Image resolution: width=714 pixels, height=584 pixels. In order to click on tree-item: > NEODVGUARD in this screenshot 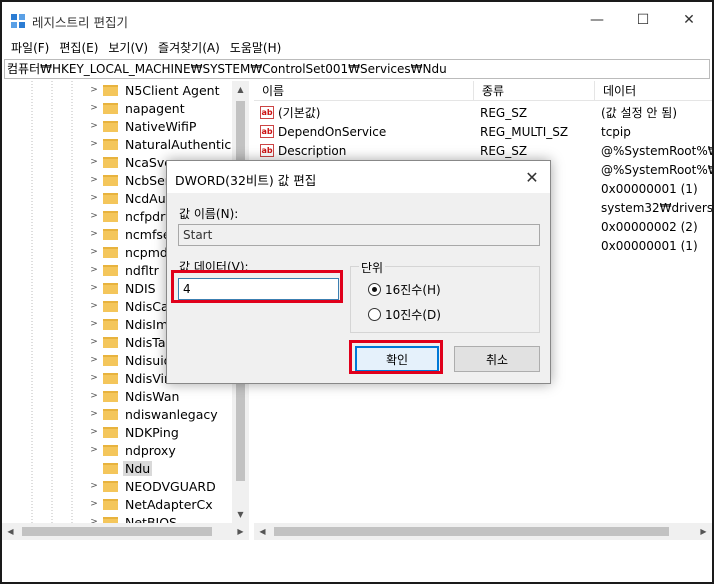, I will do `click(153, 486)`.